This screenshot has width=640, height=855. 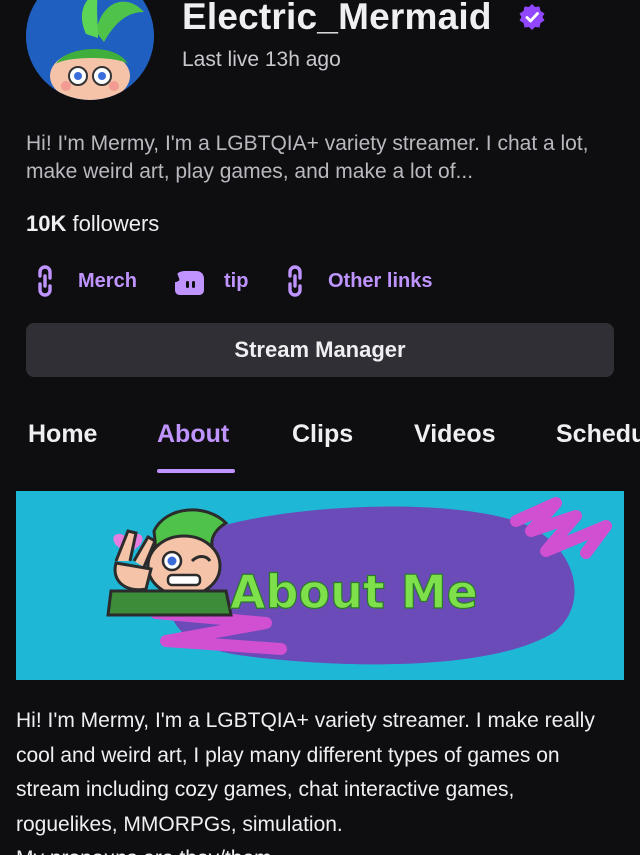 I want to click on avatar-illustration, so click(x=90, y=50).